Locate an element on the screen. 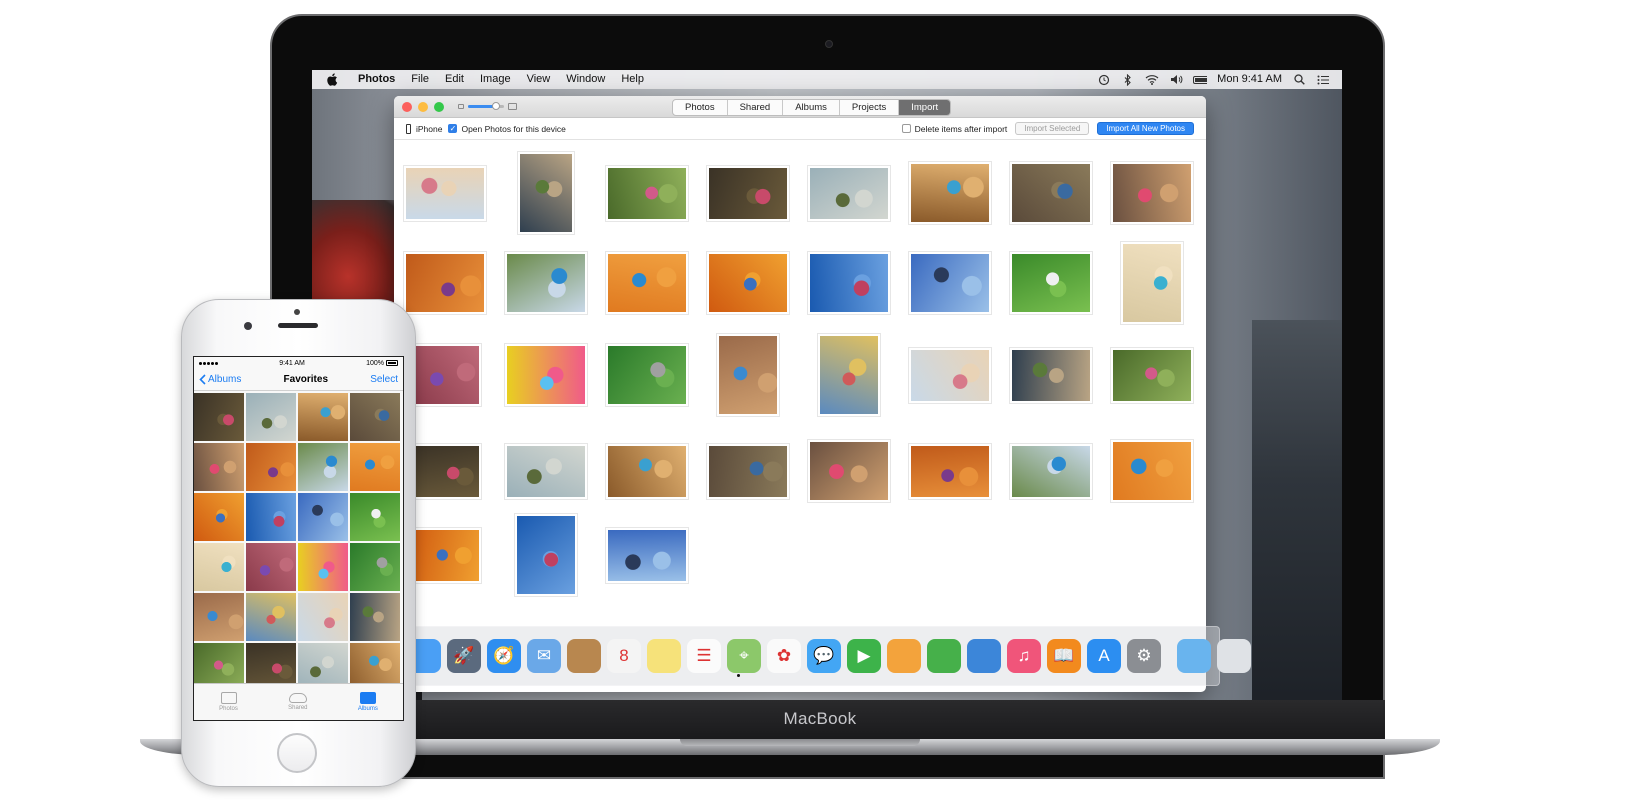  menu-view: View is located at coordinates (539, 79).